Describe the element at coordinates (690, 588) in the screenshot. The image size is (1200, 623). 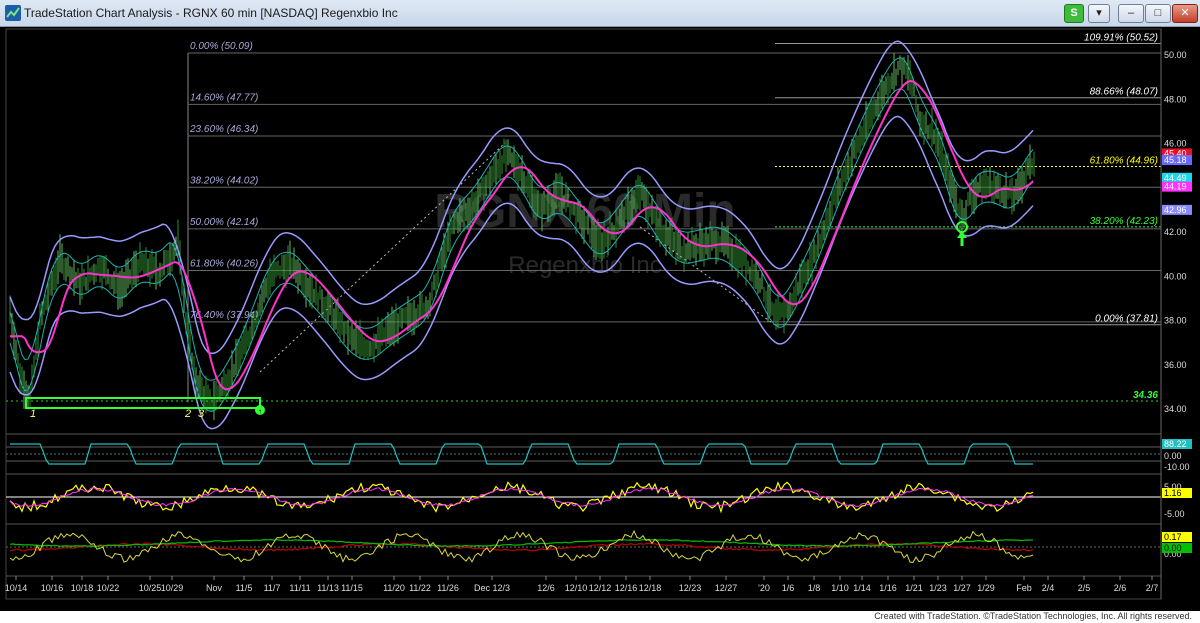
I see `time-axis-tick: 12/23` at that location.